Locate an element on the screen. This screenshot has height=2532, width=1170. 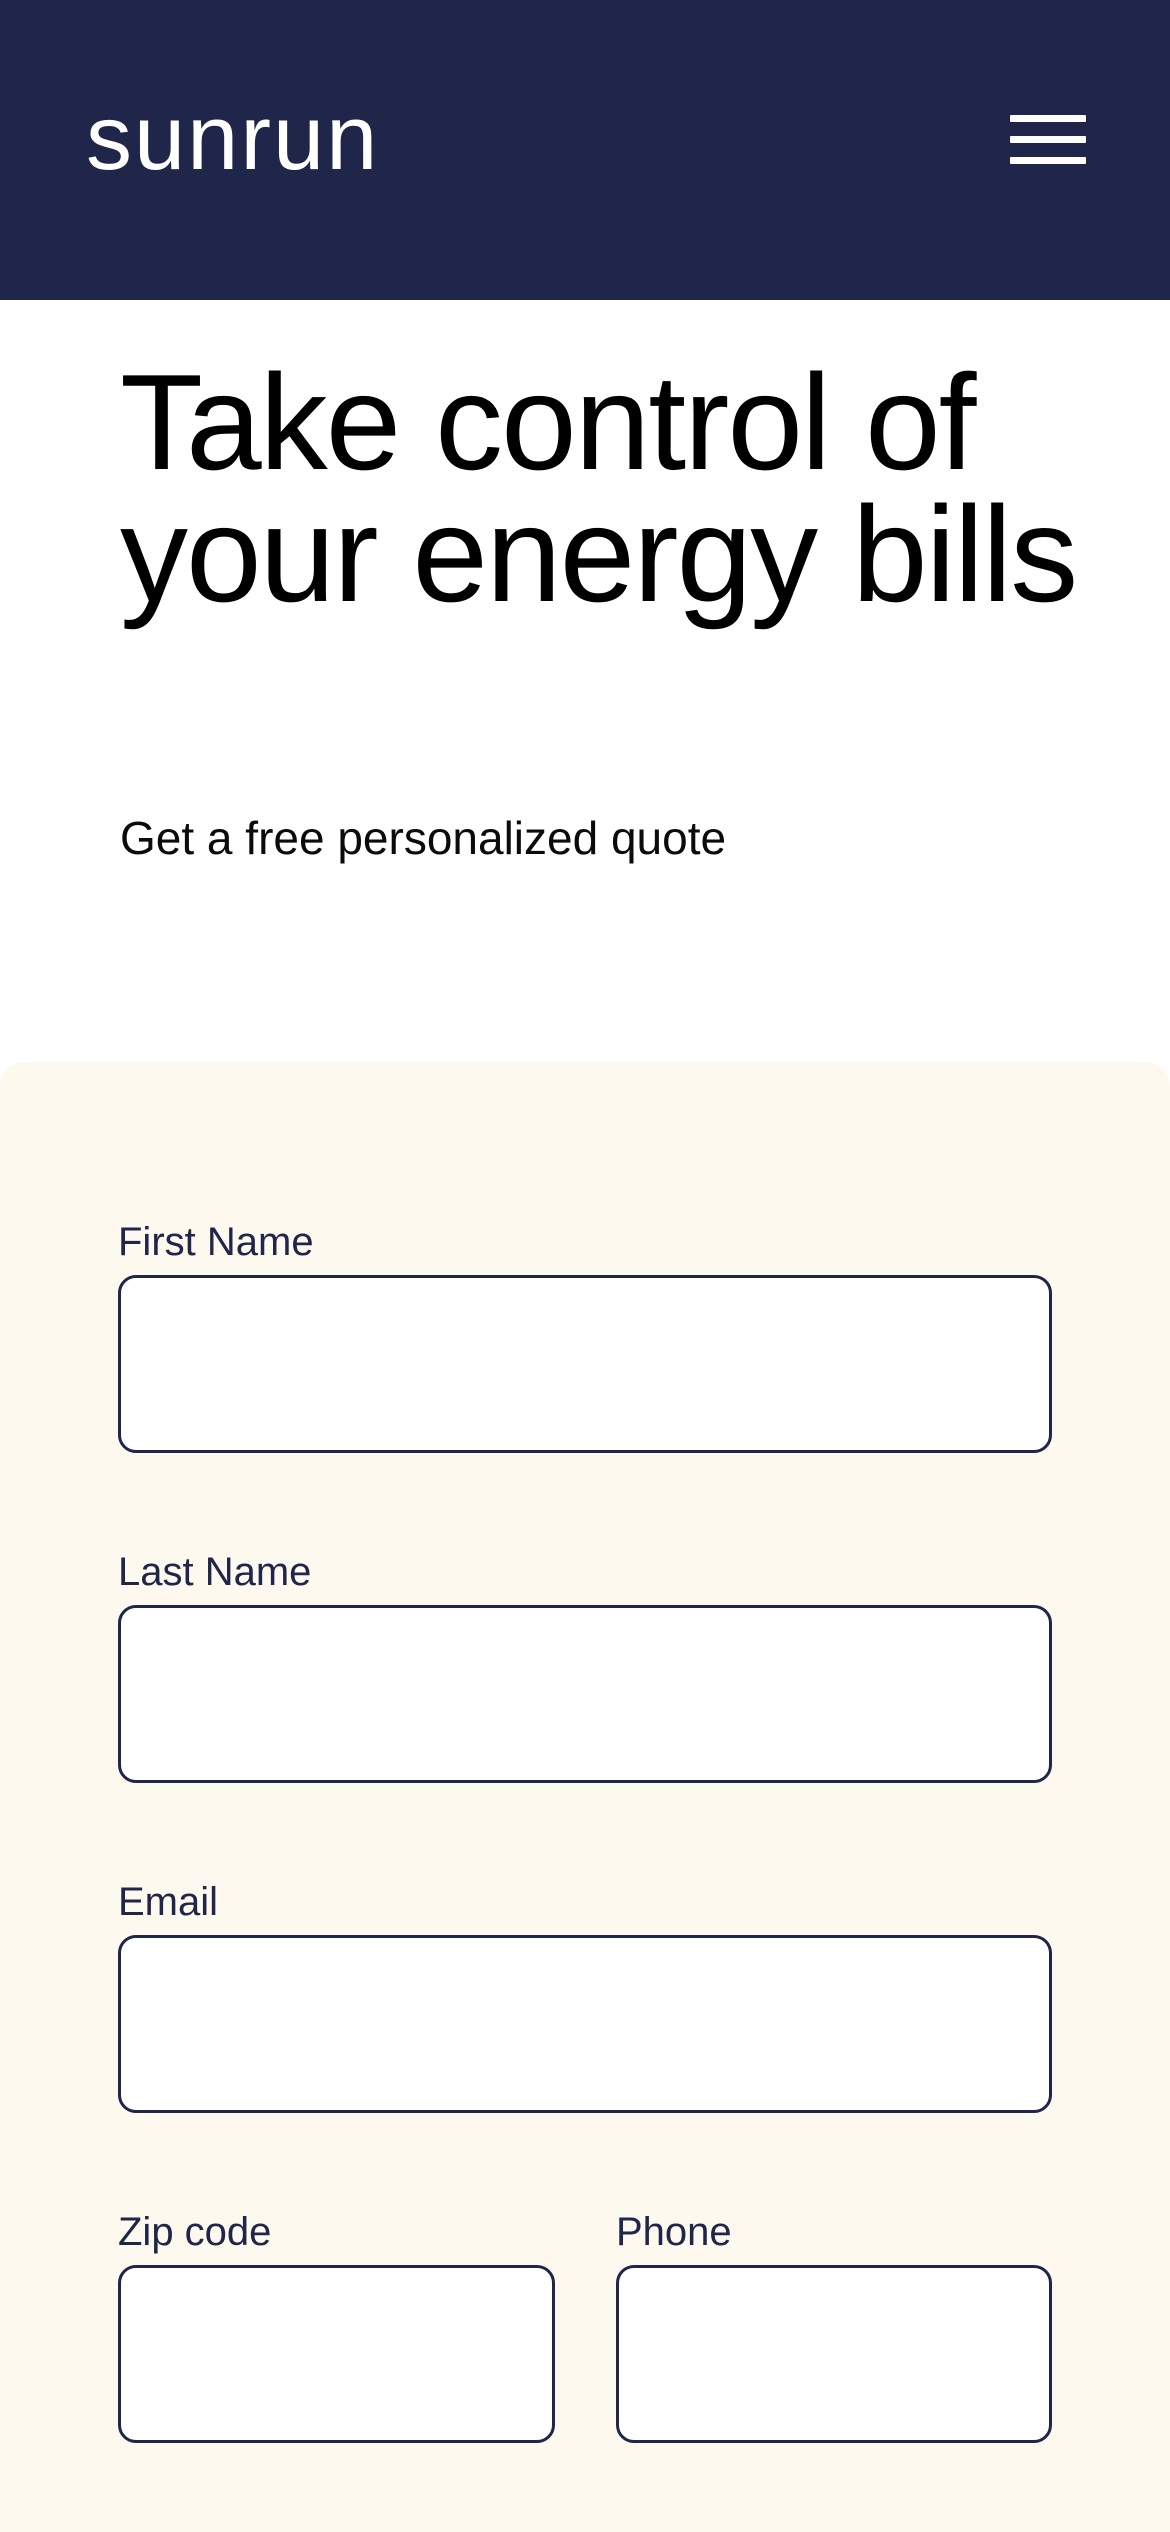
phone-field is located at coordinates (834, 2354).